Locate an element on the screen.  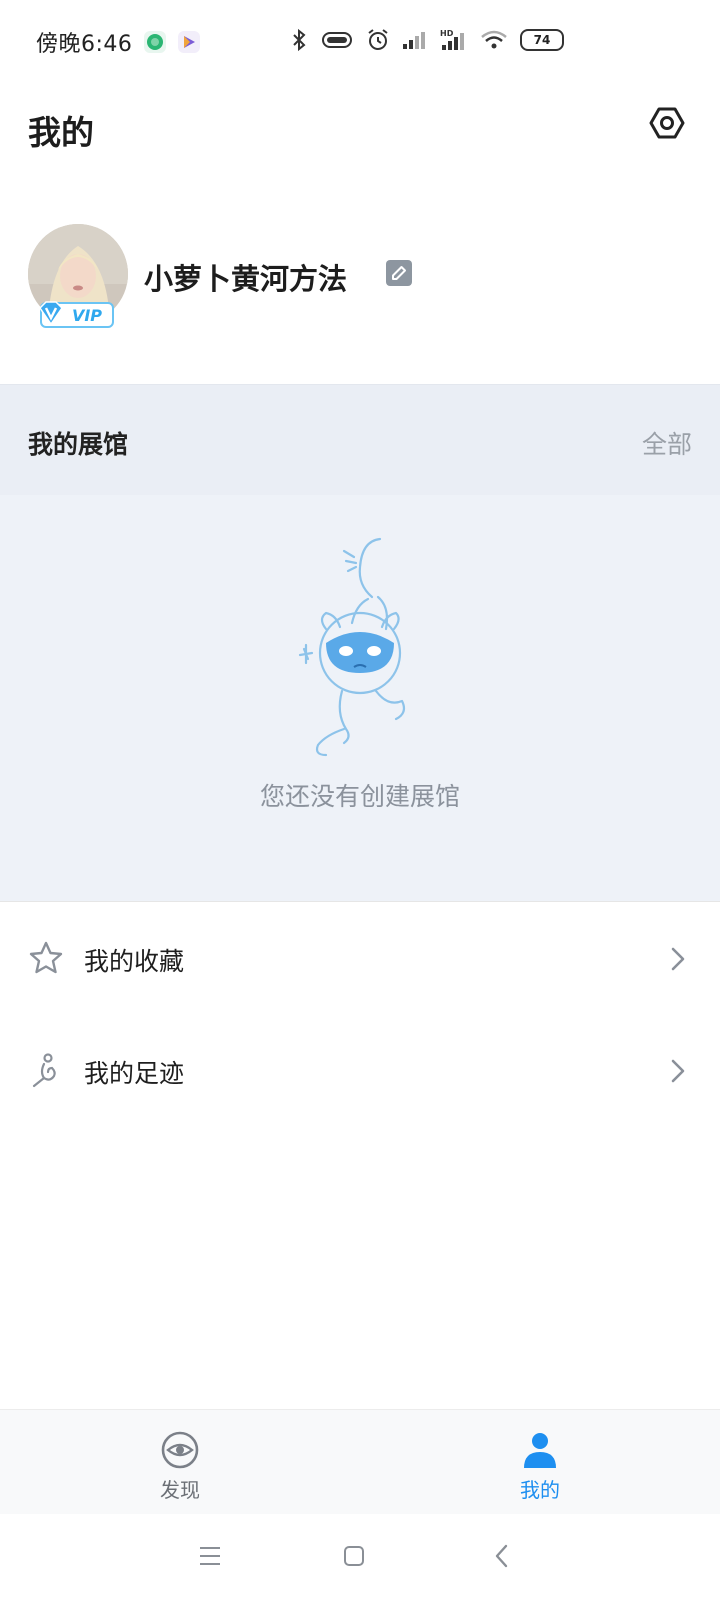
vip-label: VIP is located at coordinates (86, 315).